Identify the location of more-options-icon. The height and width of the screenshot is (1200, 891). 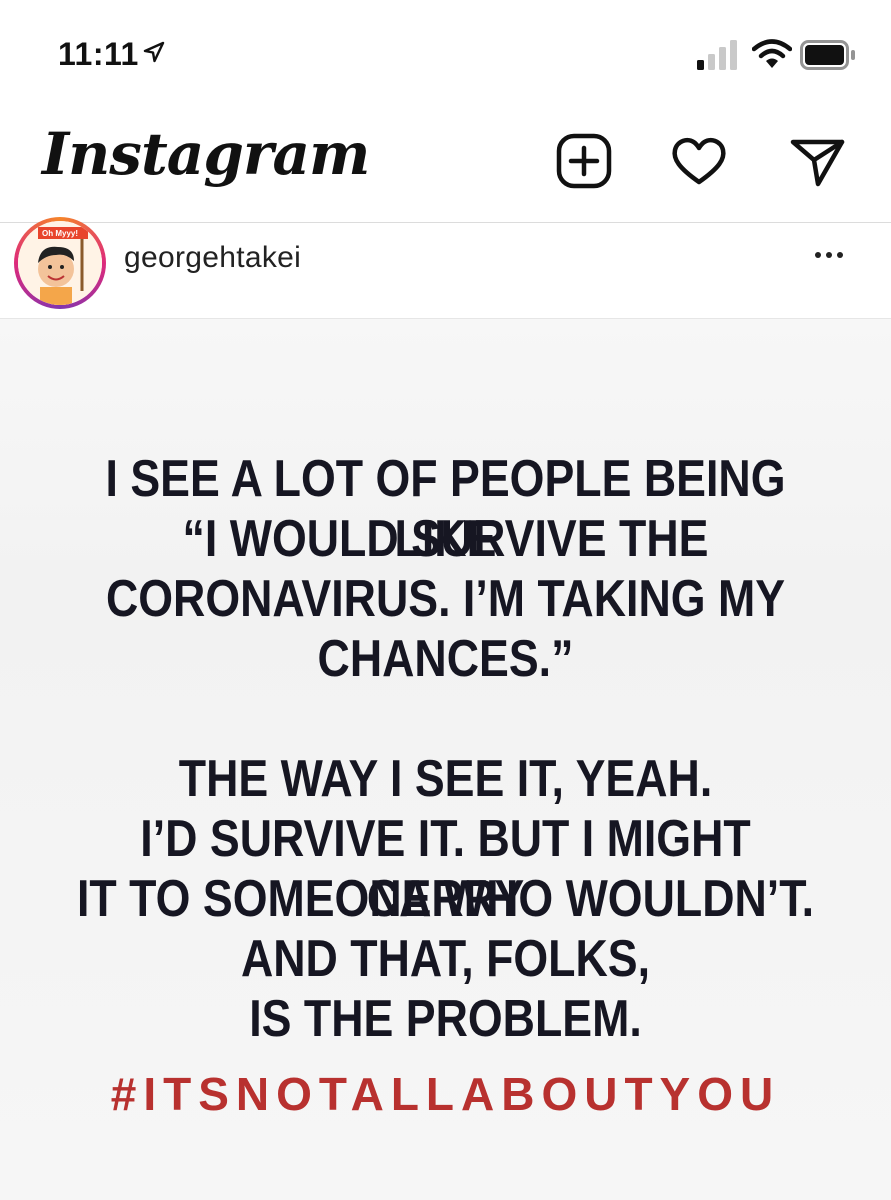
(837, 255).